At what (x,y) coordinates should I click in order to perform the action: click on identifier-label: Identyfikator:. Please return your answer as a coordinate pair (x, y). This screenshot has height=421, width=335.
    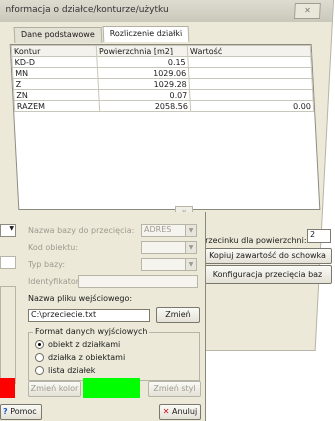
    Looking at the image, I should click on (55, 281).